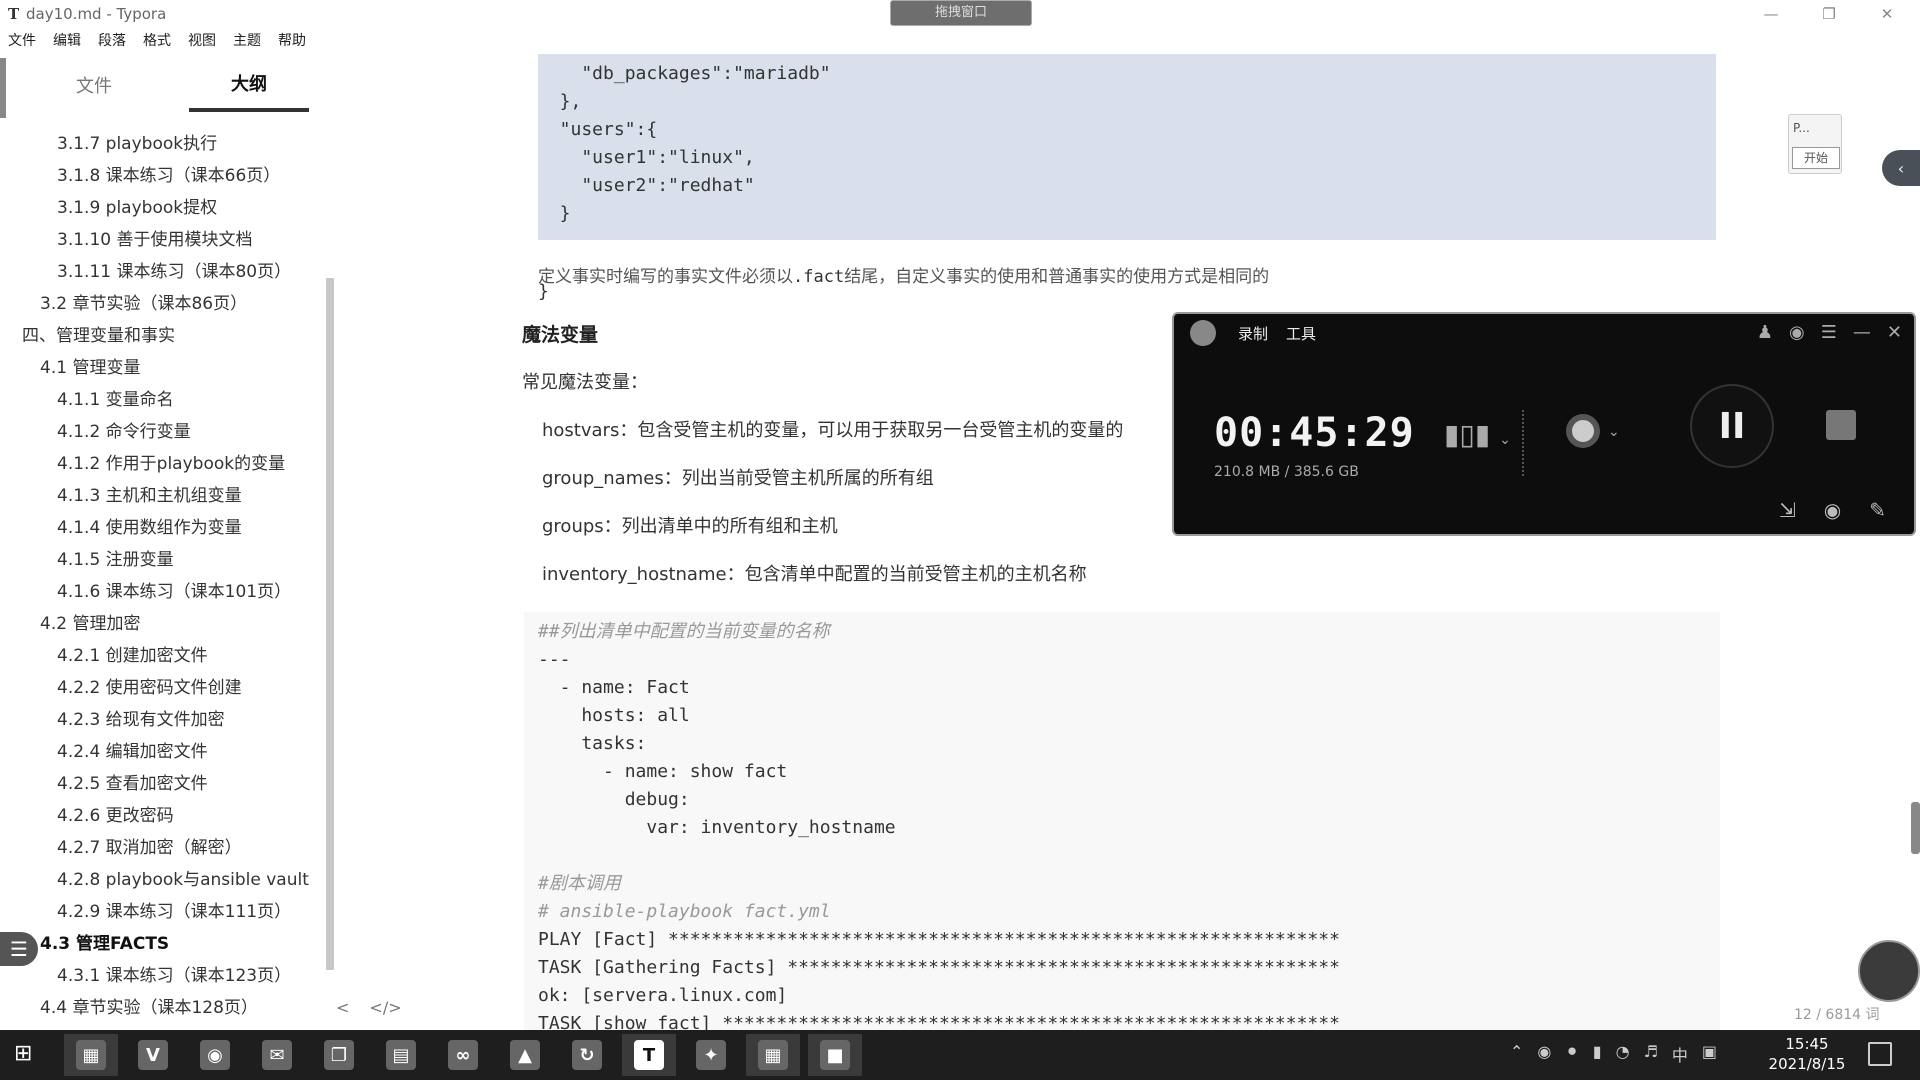  Describe the element at coordinates (247, 42) in the screenshot. I see `menu-theme: 主题` at that location.